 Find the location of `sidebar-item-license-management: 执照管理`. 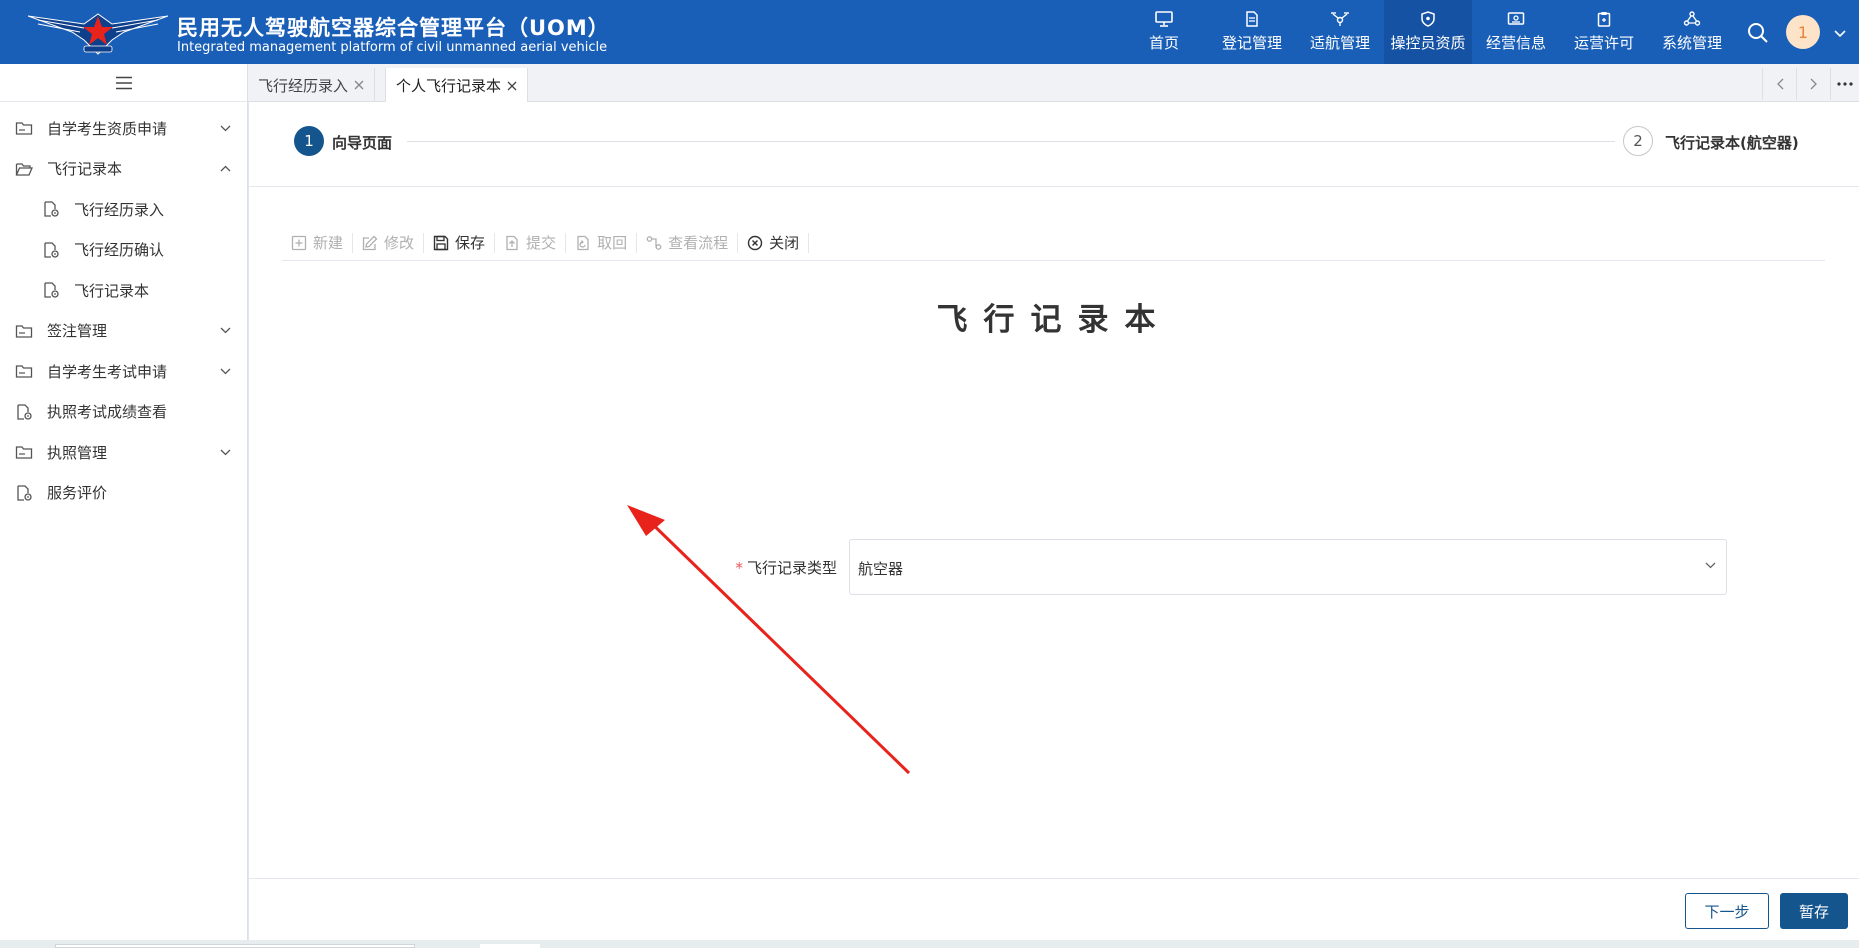

sidebar-item-license-management: 执照管理 is located at coordinates (123, 452).